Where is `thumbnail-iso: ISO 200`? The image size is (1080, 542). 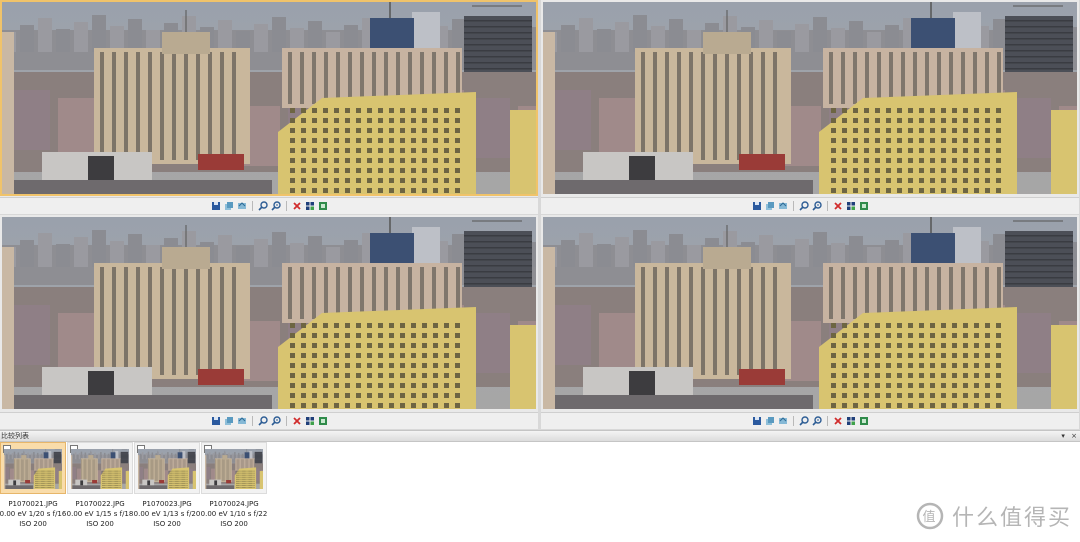
thumbnail-iso: ISO 200 is located at coordinates (234, 524).